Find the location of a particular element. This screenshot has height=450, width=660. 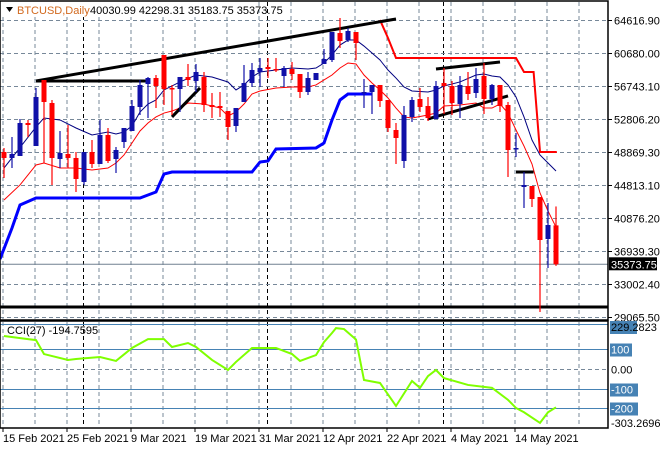

price-tick-label: 40876.20 is located at coordinates (637, 220).